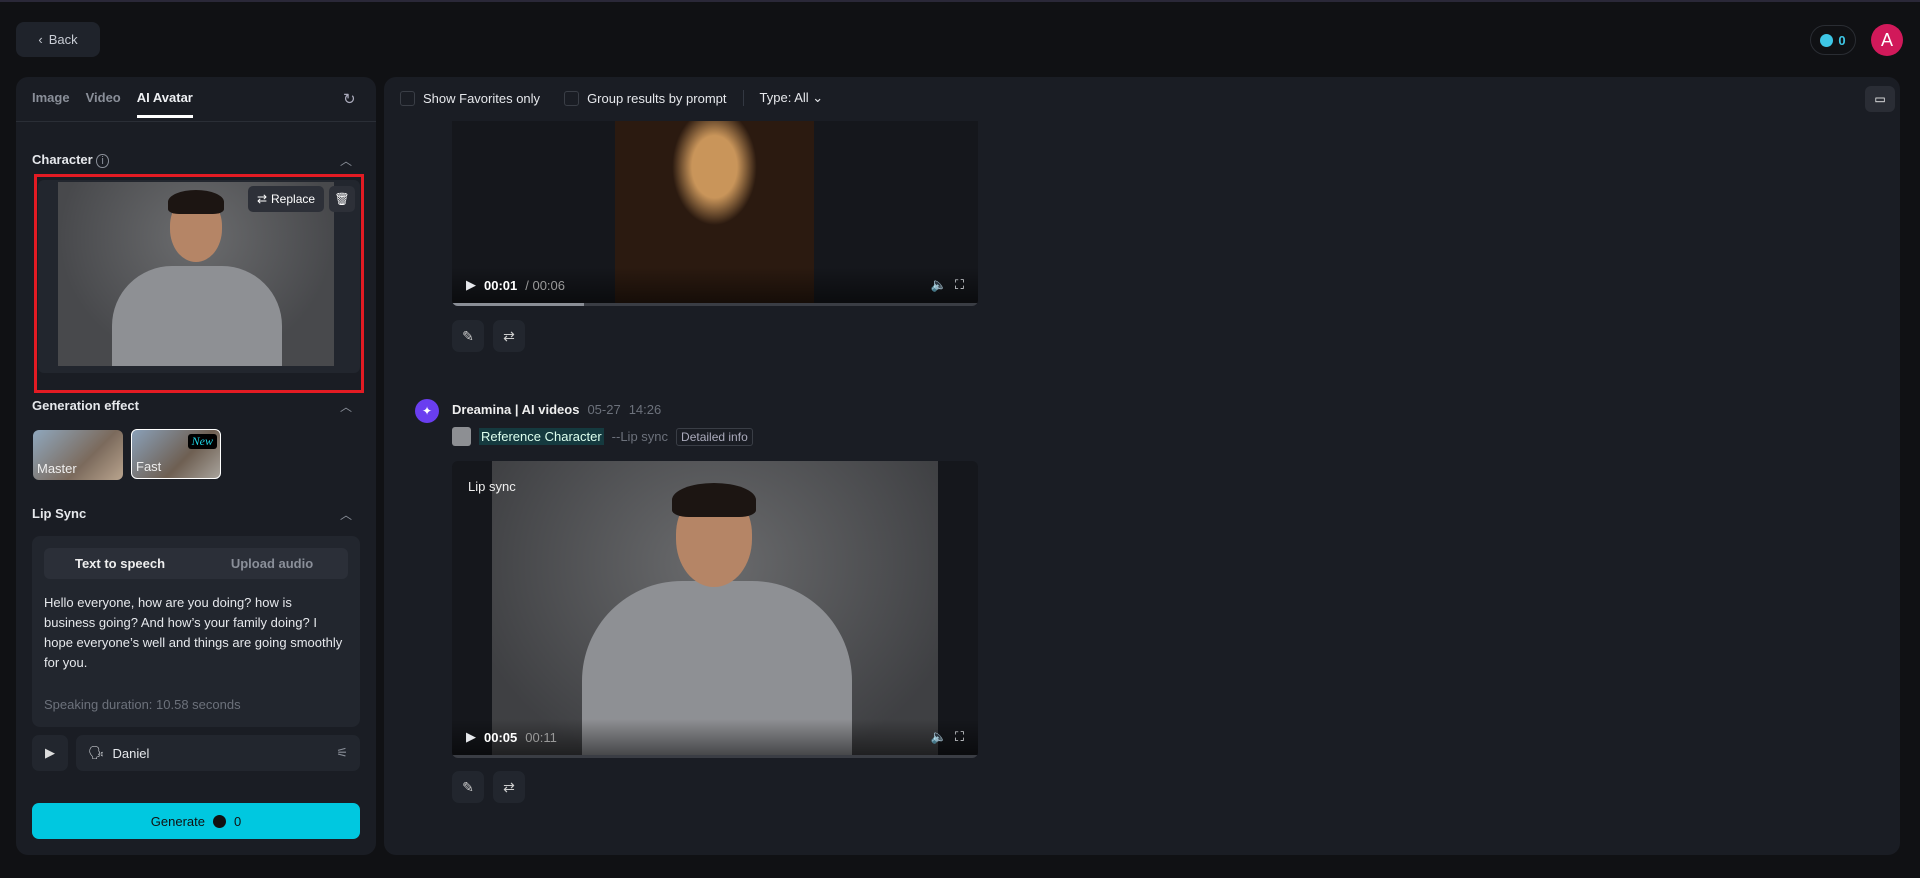 The width and height of the screenshot is (1920, 878). What do you see at coordinates (272, 563) in the screenshot?
I see `tab-upload-audio: Upload audio` at bounding box center [272, 563].